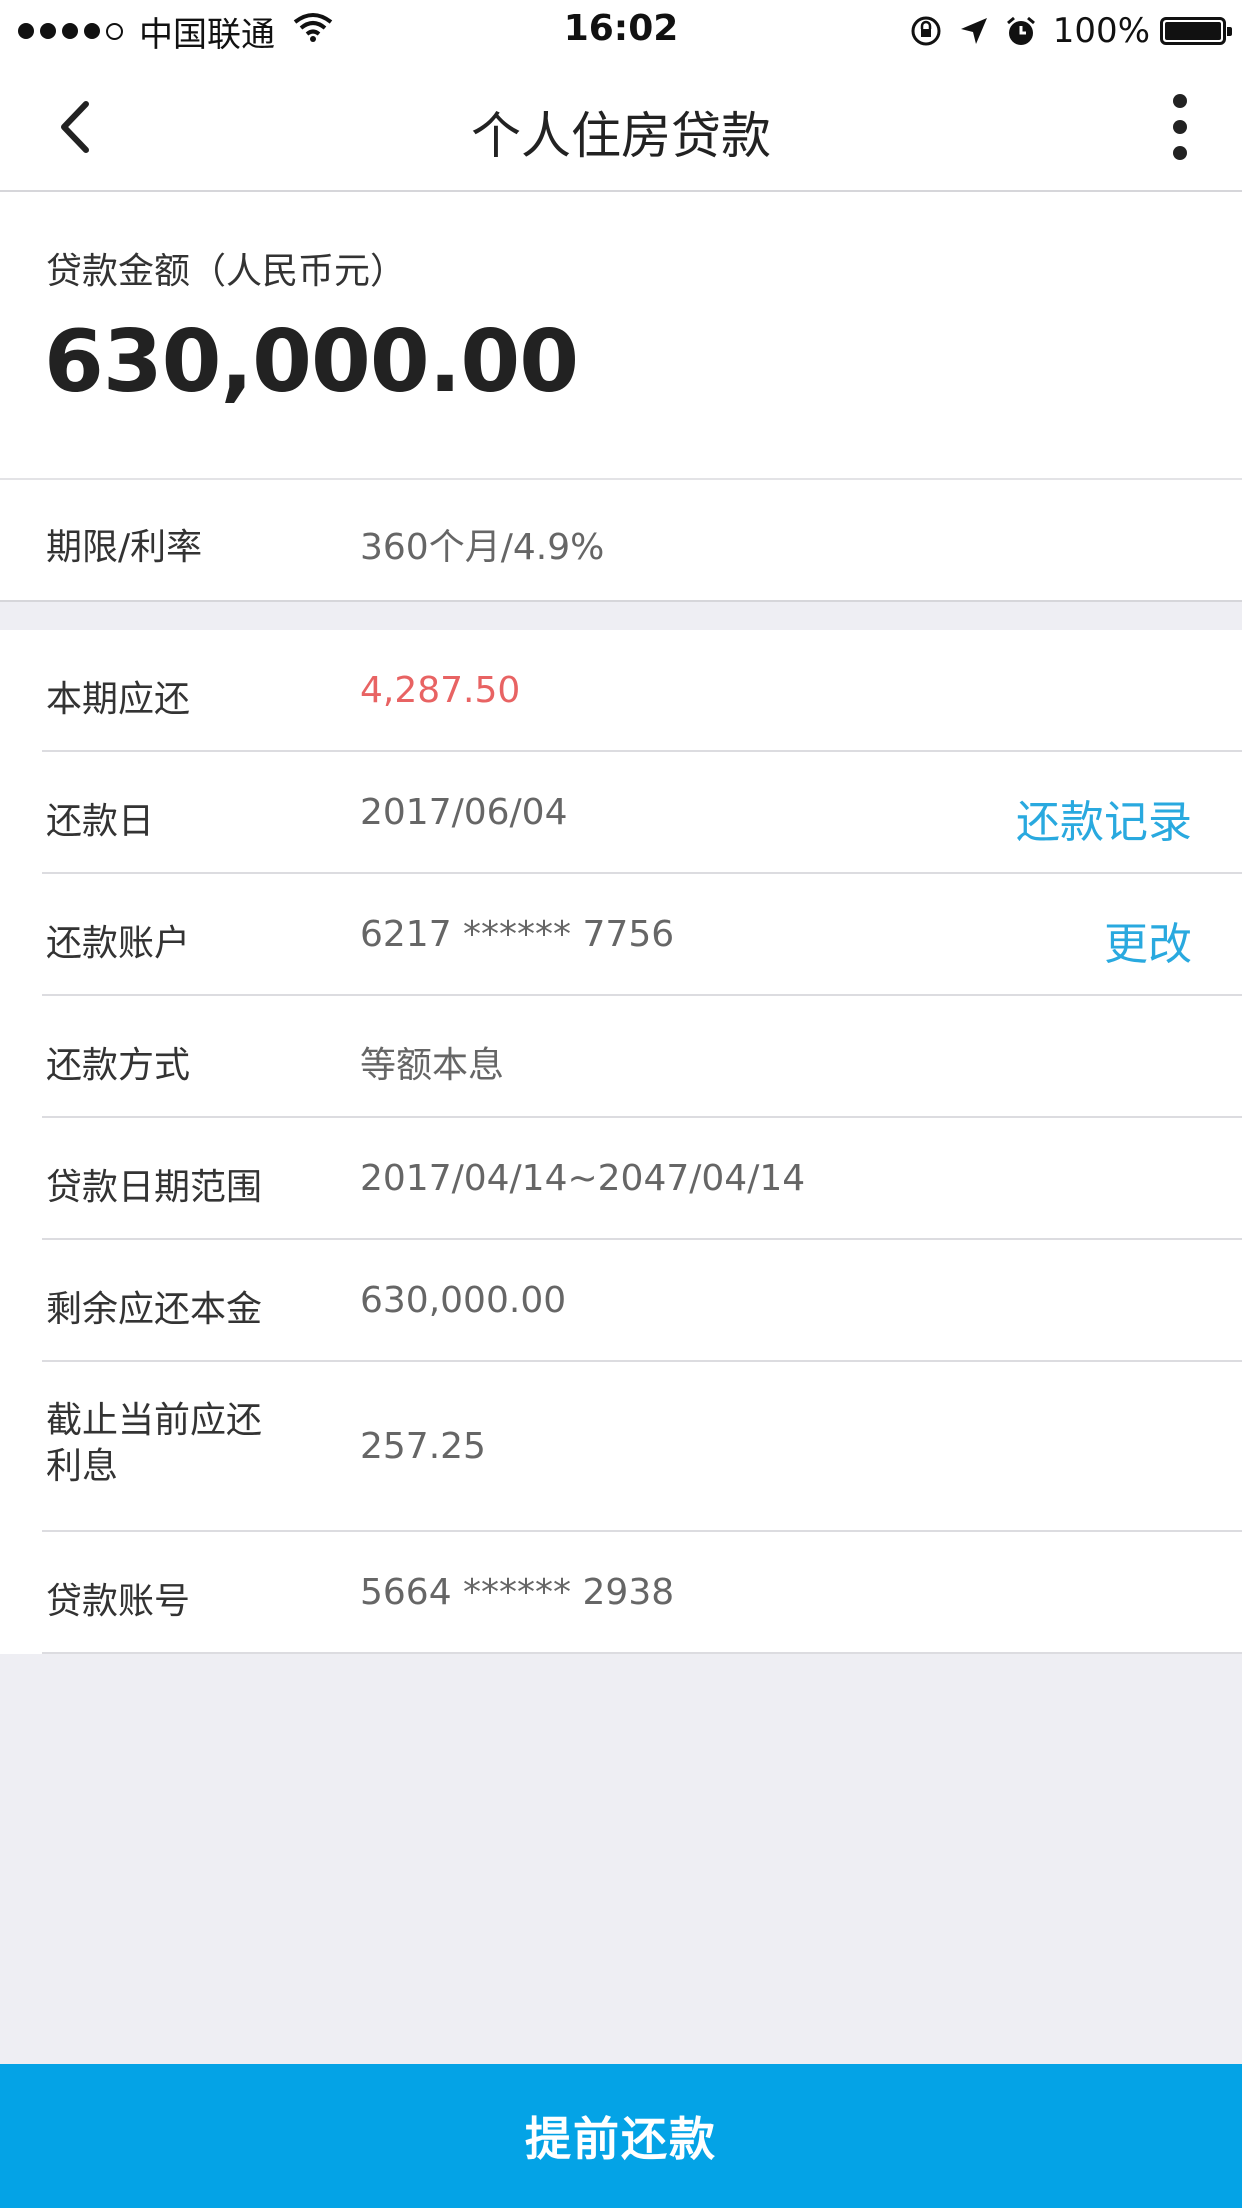 This screenshot has height=2208, width=1242. Describe the element at coordinates (118, 699) in the screenshot. I see `current-due-label: 本期应还` at that location.